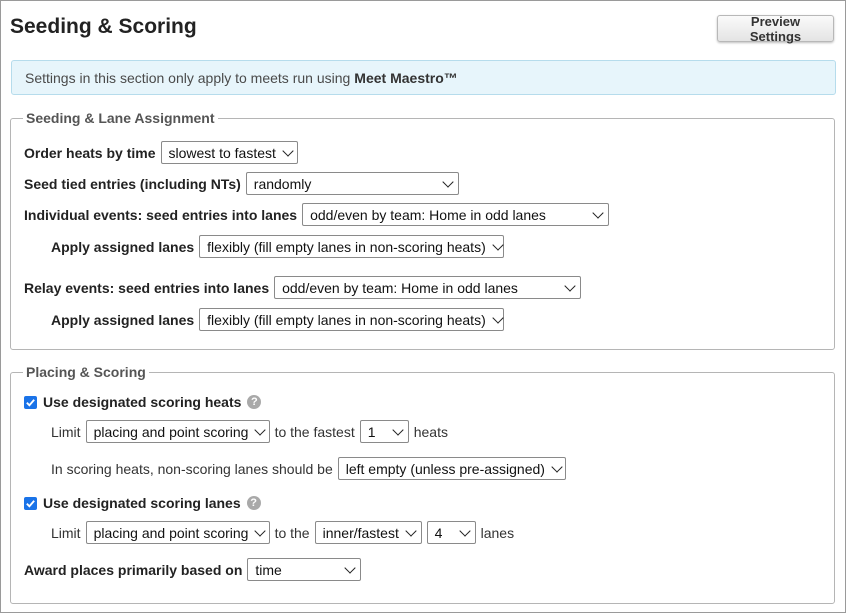  I want to click on tied-entries-label: Seed tied entries (including NTs), so click(132, 183).